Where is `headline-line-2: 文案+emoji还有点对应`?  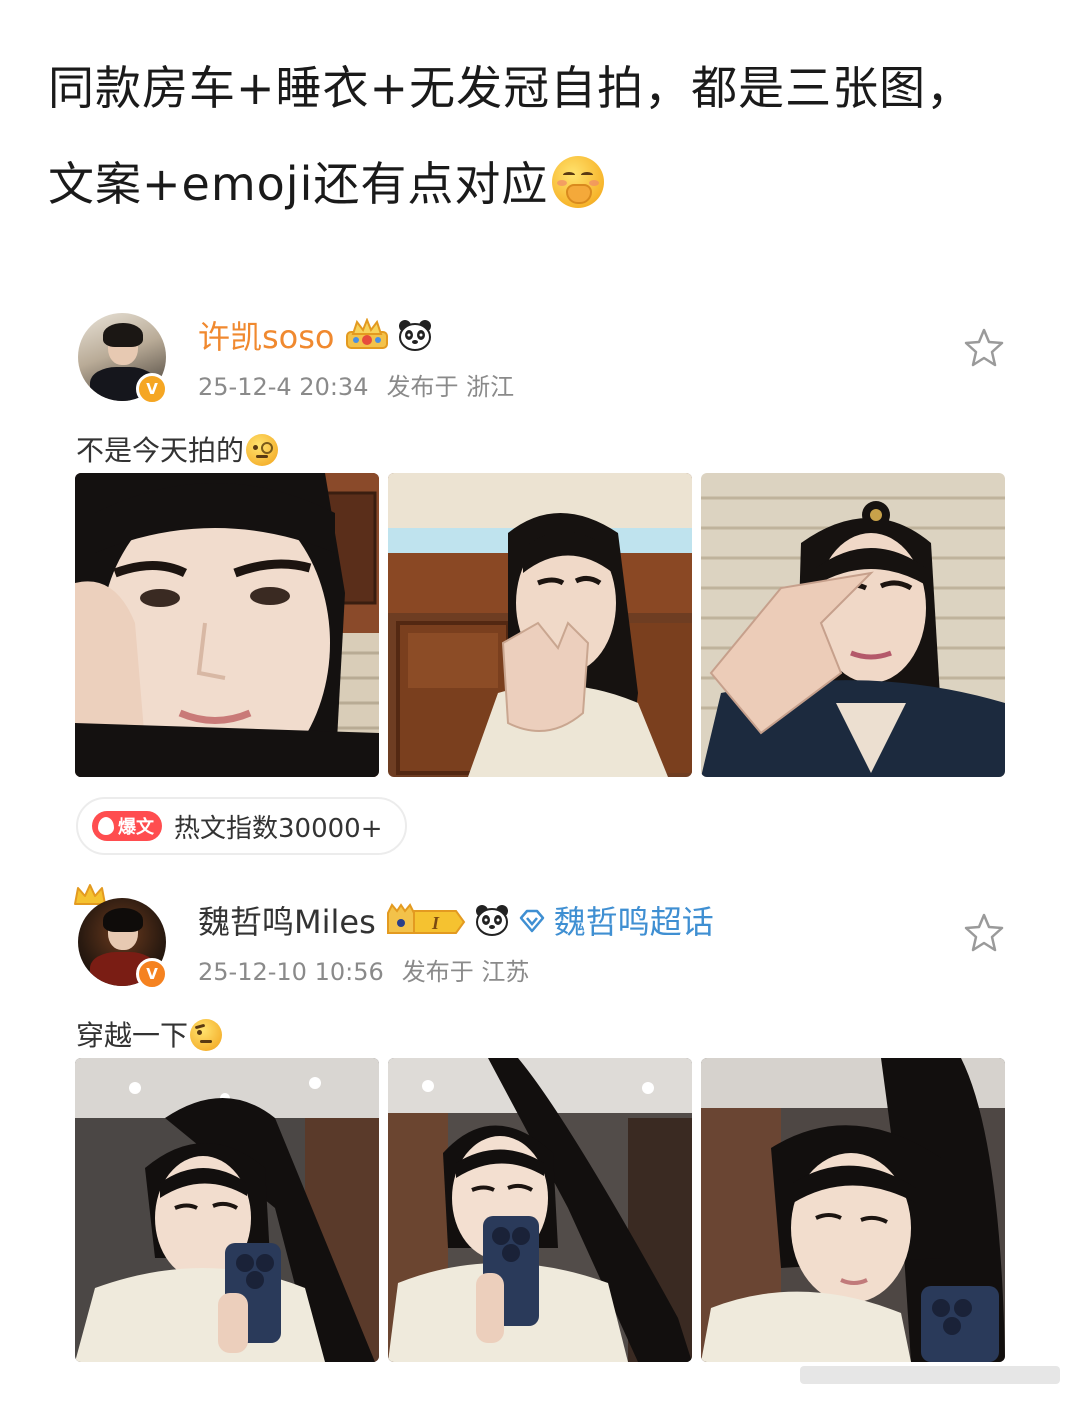
headline-line-2: 文案+emoji还有点对应 is located at coordinates (548, 184).